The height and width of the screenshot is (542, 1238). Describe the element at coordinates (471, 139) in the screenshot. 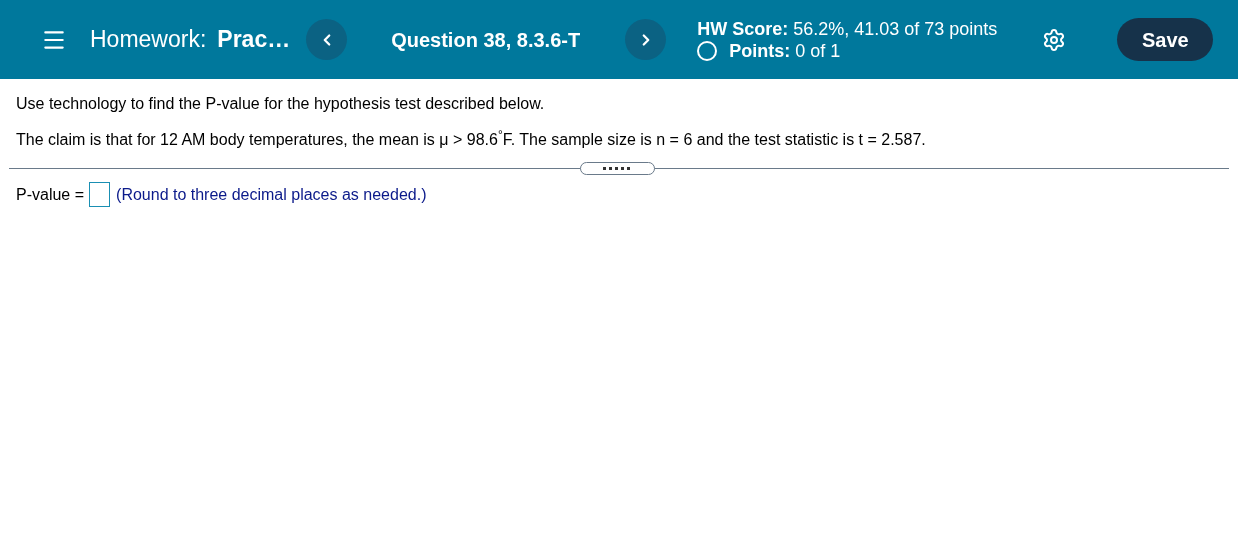

I see `claim-text: The claim is that for 12 AM body temperatures, the mean is μ > 98.6$^{°}$F. The sample size is n = 6 and the test statistic is t = 2.587.` at that location.